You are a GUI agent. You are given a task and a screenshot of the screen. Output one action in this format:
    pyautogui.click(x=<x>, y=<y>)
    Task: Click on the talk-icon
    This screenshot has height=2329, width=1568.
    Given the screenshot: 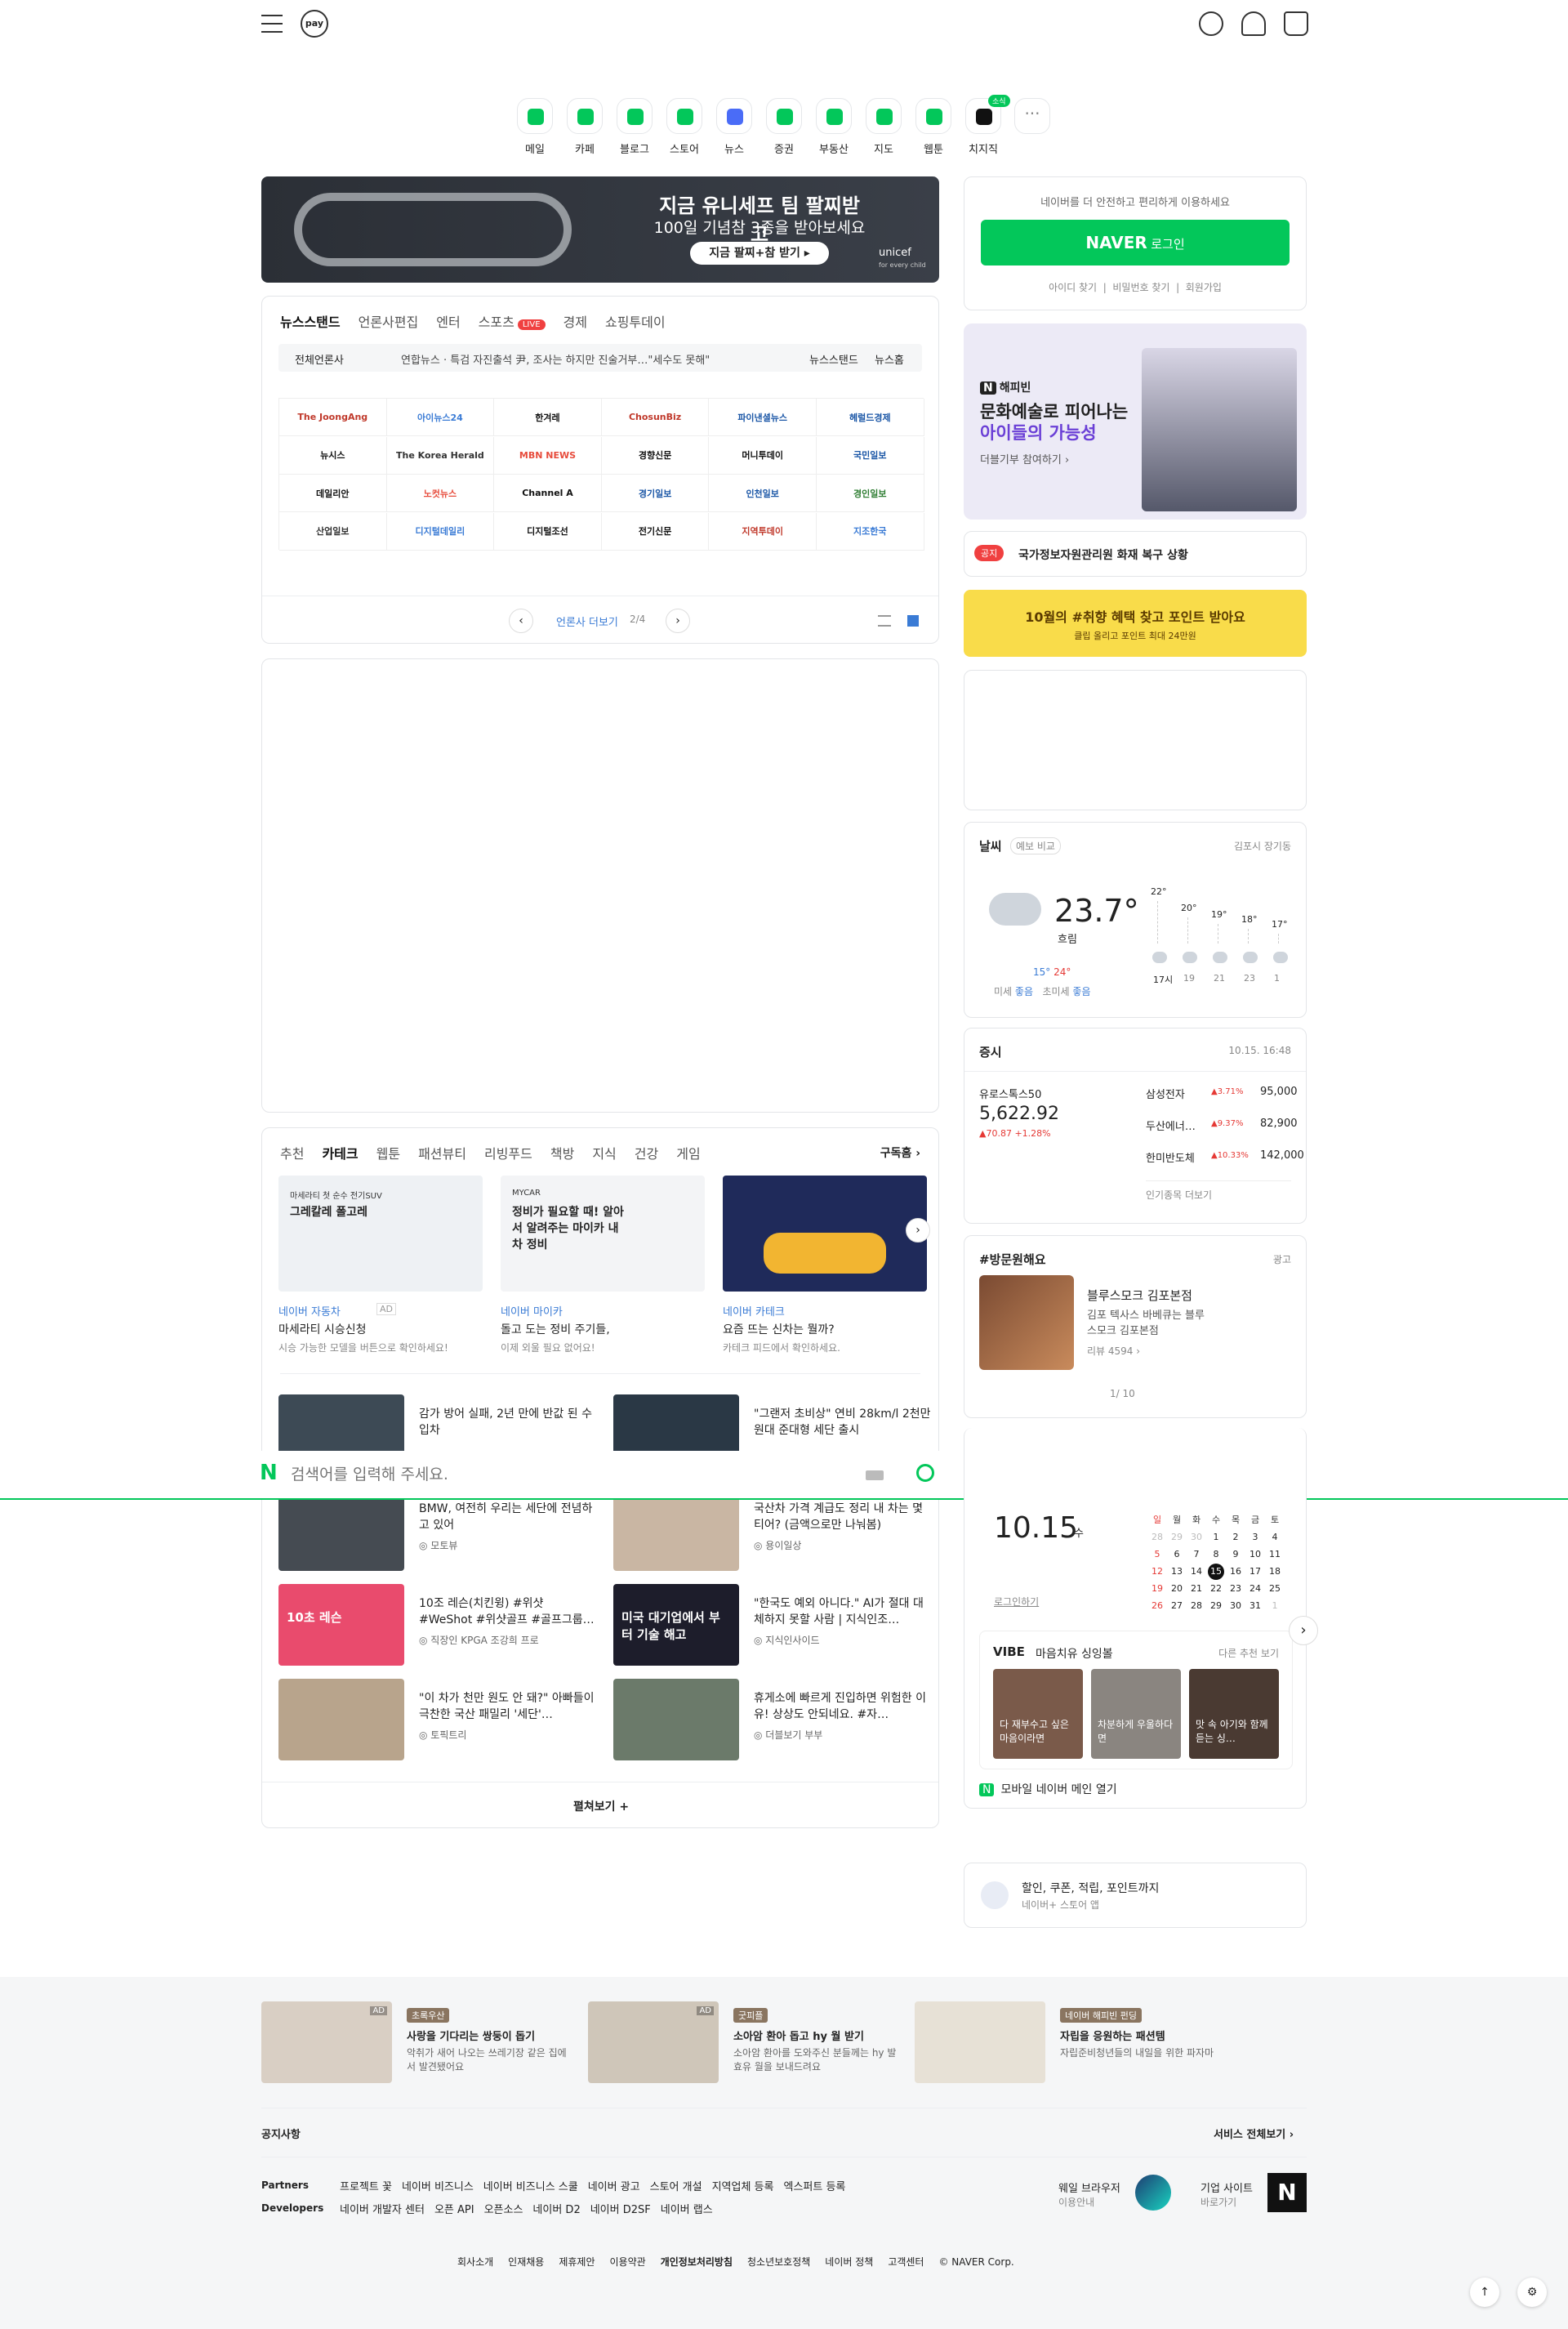 What is the action you would take?
    pyautogui.click(x=1211, y=24)
    